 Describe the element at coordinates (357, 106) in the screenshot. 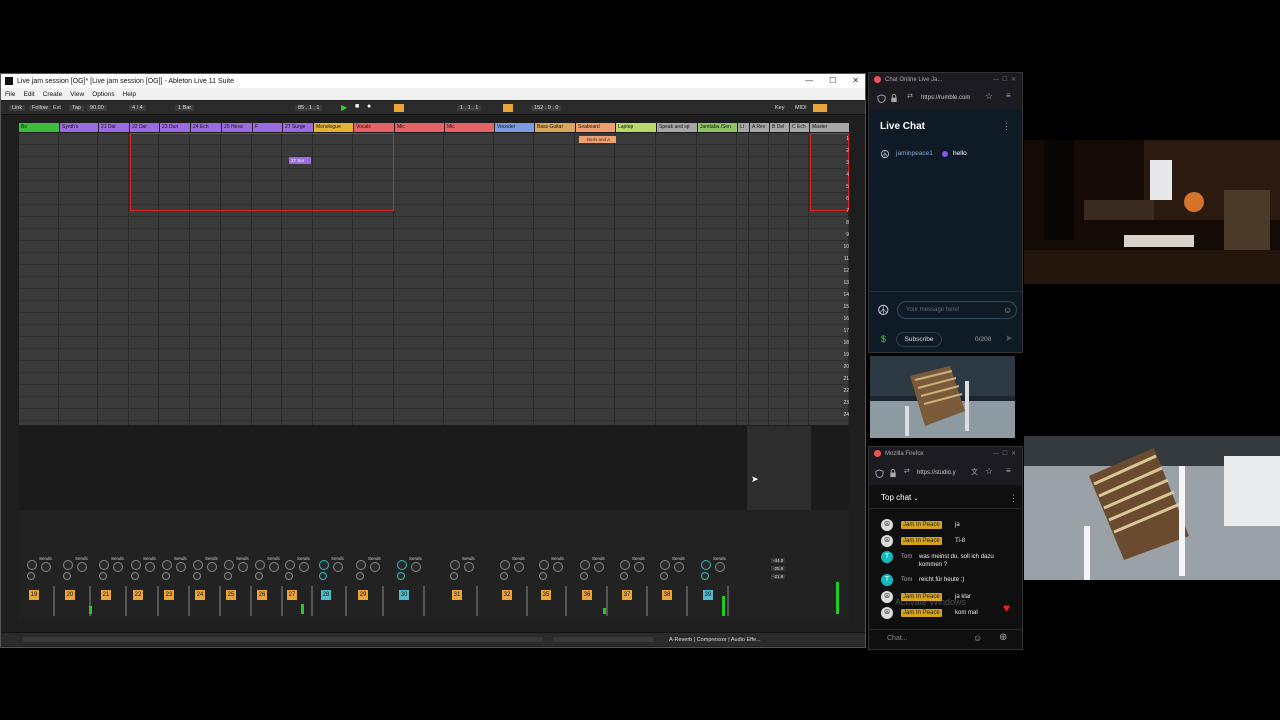

I see `stop-icon: ■` at that location.